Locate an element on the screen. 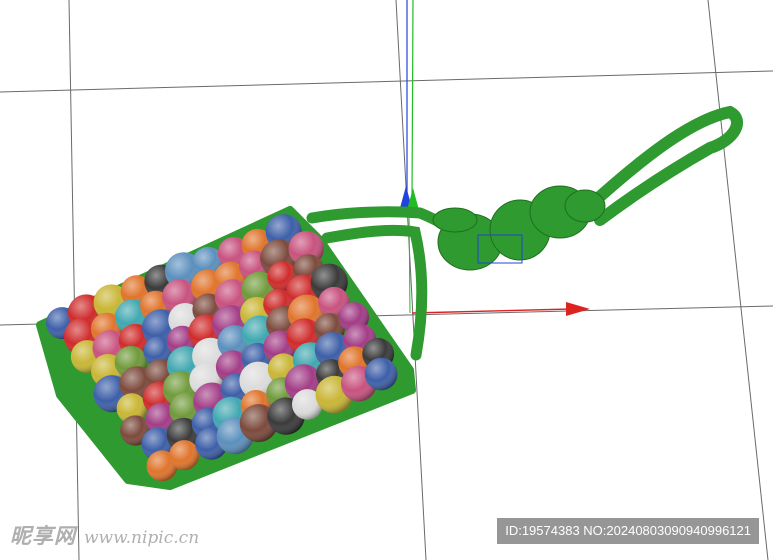  x-axis-line is located at coordinates (492, 311).